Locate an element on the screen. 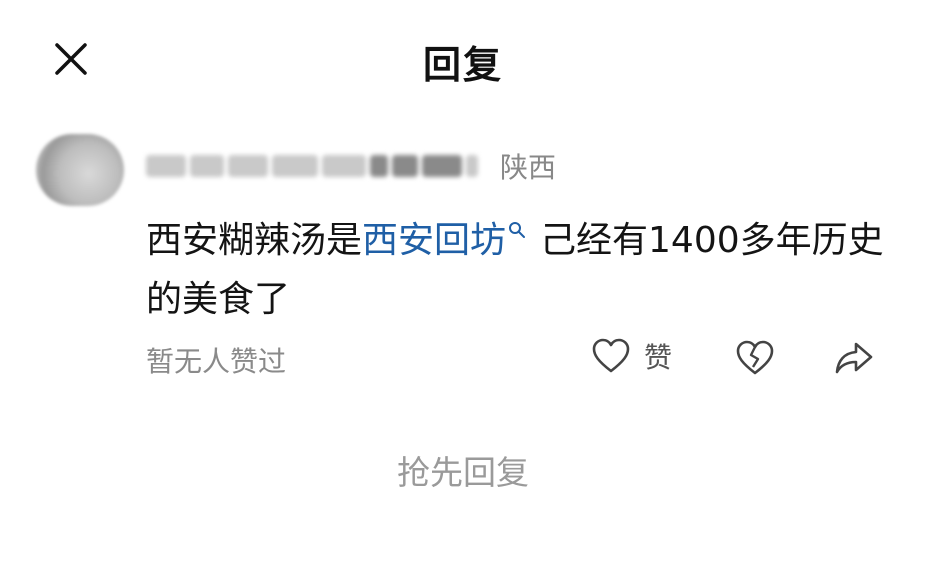 The image size is (926, 575). broken-heart-icon is located at coordinates (755, 357).